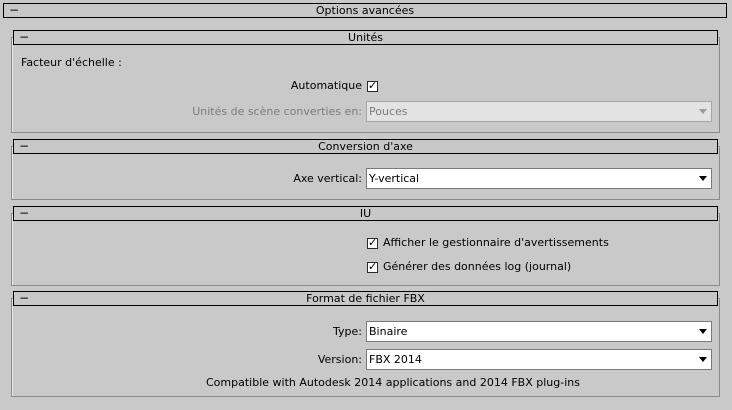 The height and width of the screenshot is (410, 732). Describe the element at coordinates (388, 111) in the screenshot. I see `scene-units-value: Pouces` at that location.